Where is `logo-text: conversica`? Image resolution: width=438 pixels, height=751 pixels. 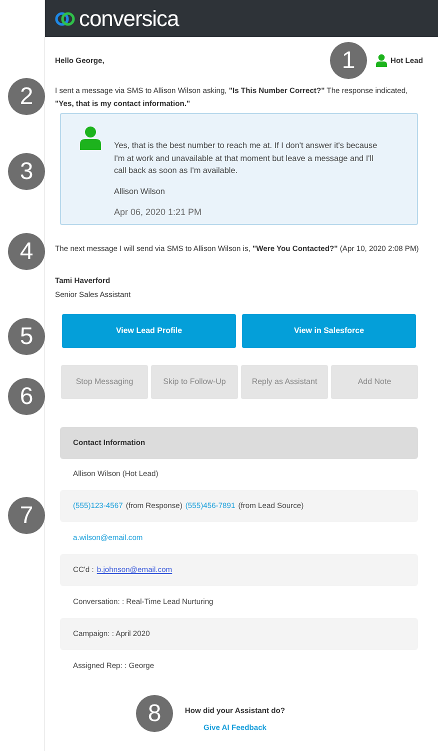
logo-text: conversica is located at coordinates (129, 19).